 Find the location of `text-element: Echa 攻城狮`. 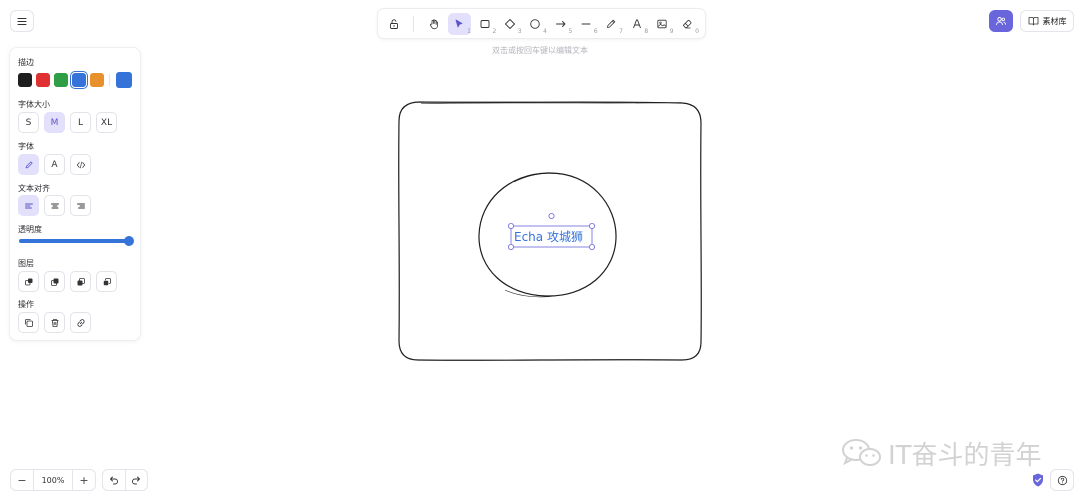

text-element: Echa 攻城狮 is located at coordinates (548, 237).